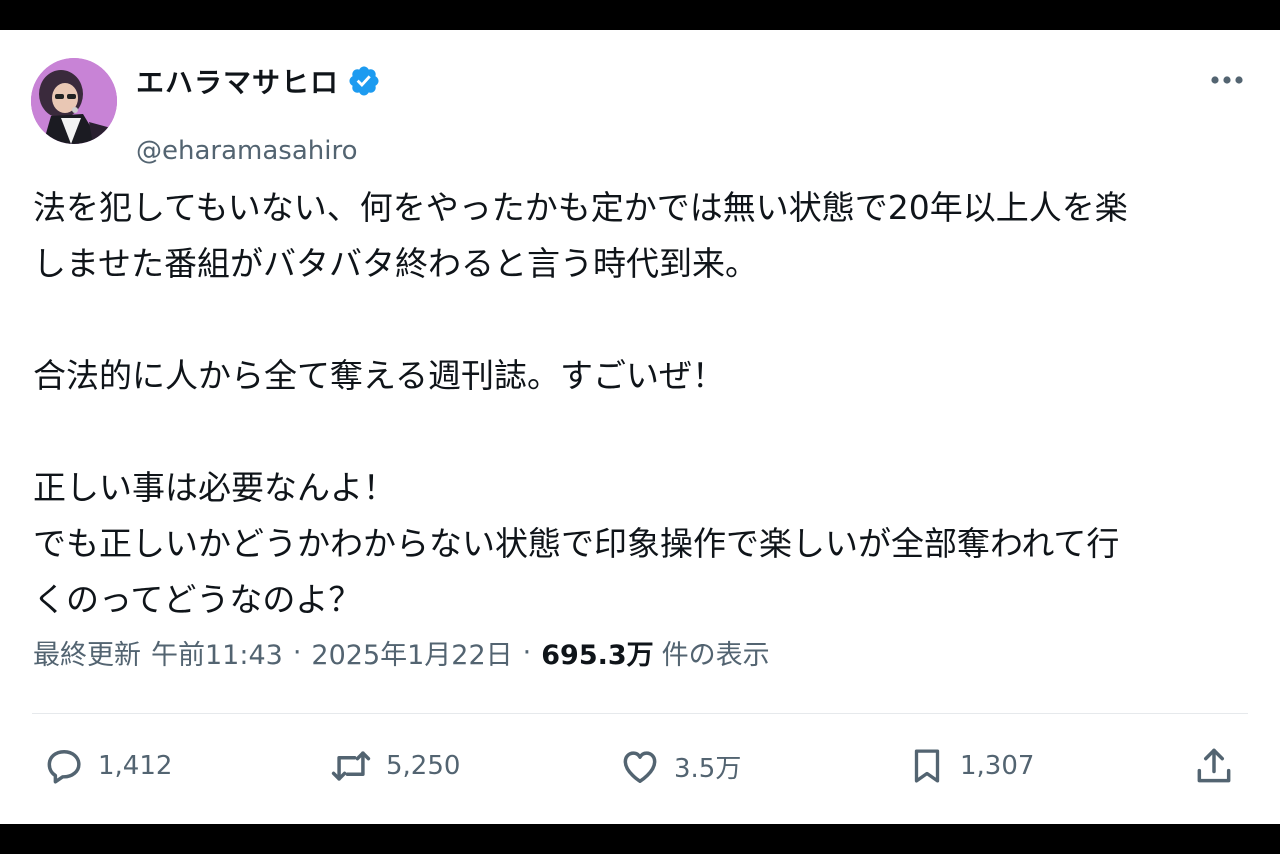  Describe the element at coordinates (708, 768) in the screenshot. I see `like-count: 3.5万` at that location.